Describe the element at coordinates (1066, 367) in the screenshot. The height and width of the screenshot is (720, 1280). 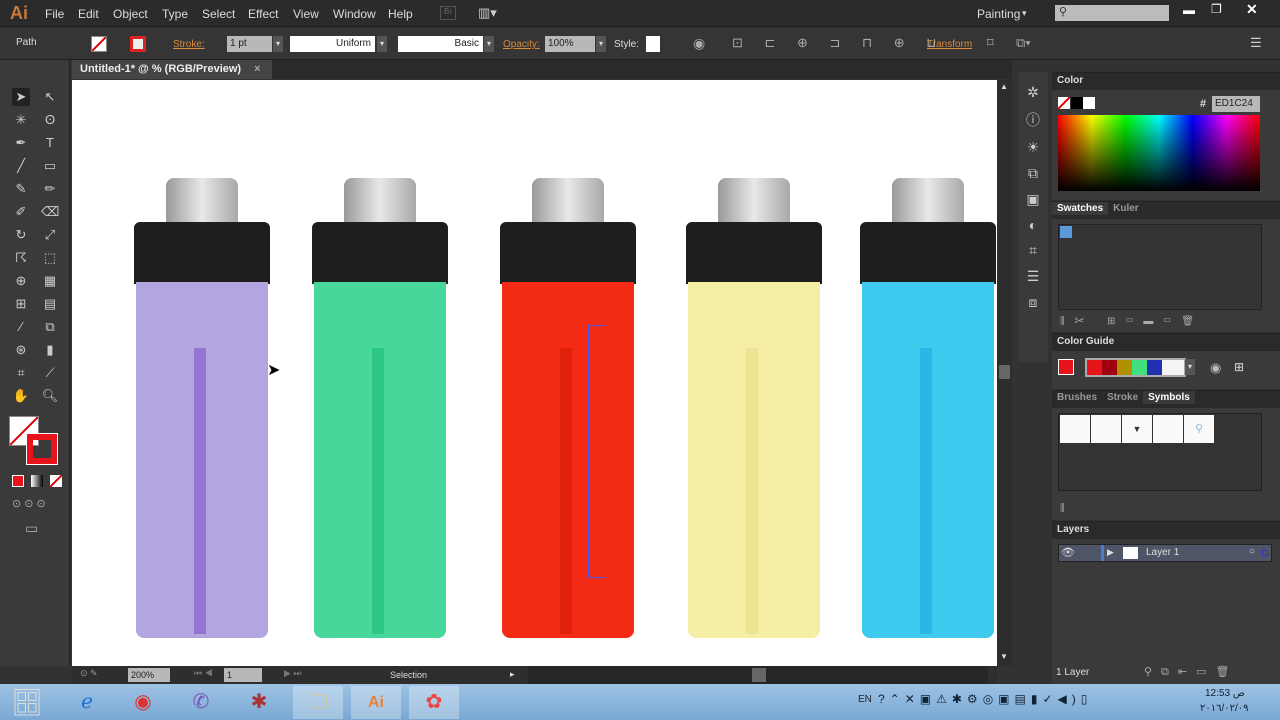
I see `base-color-swatch` at that location.